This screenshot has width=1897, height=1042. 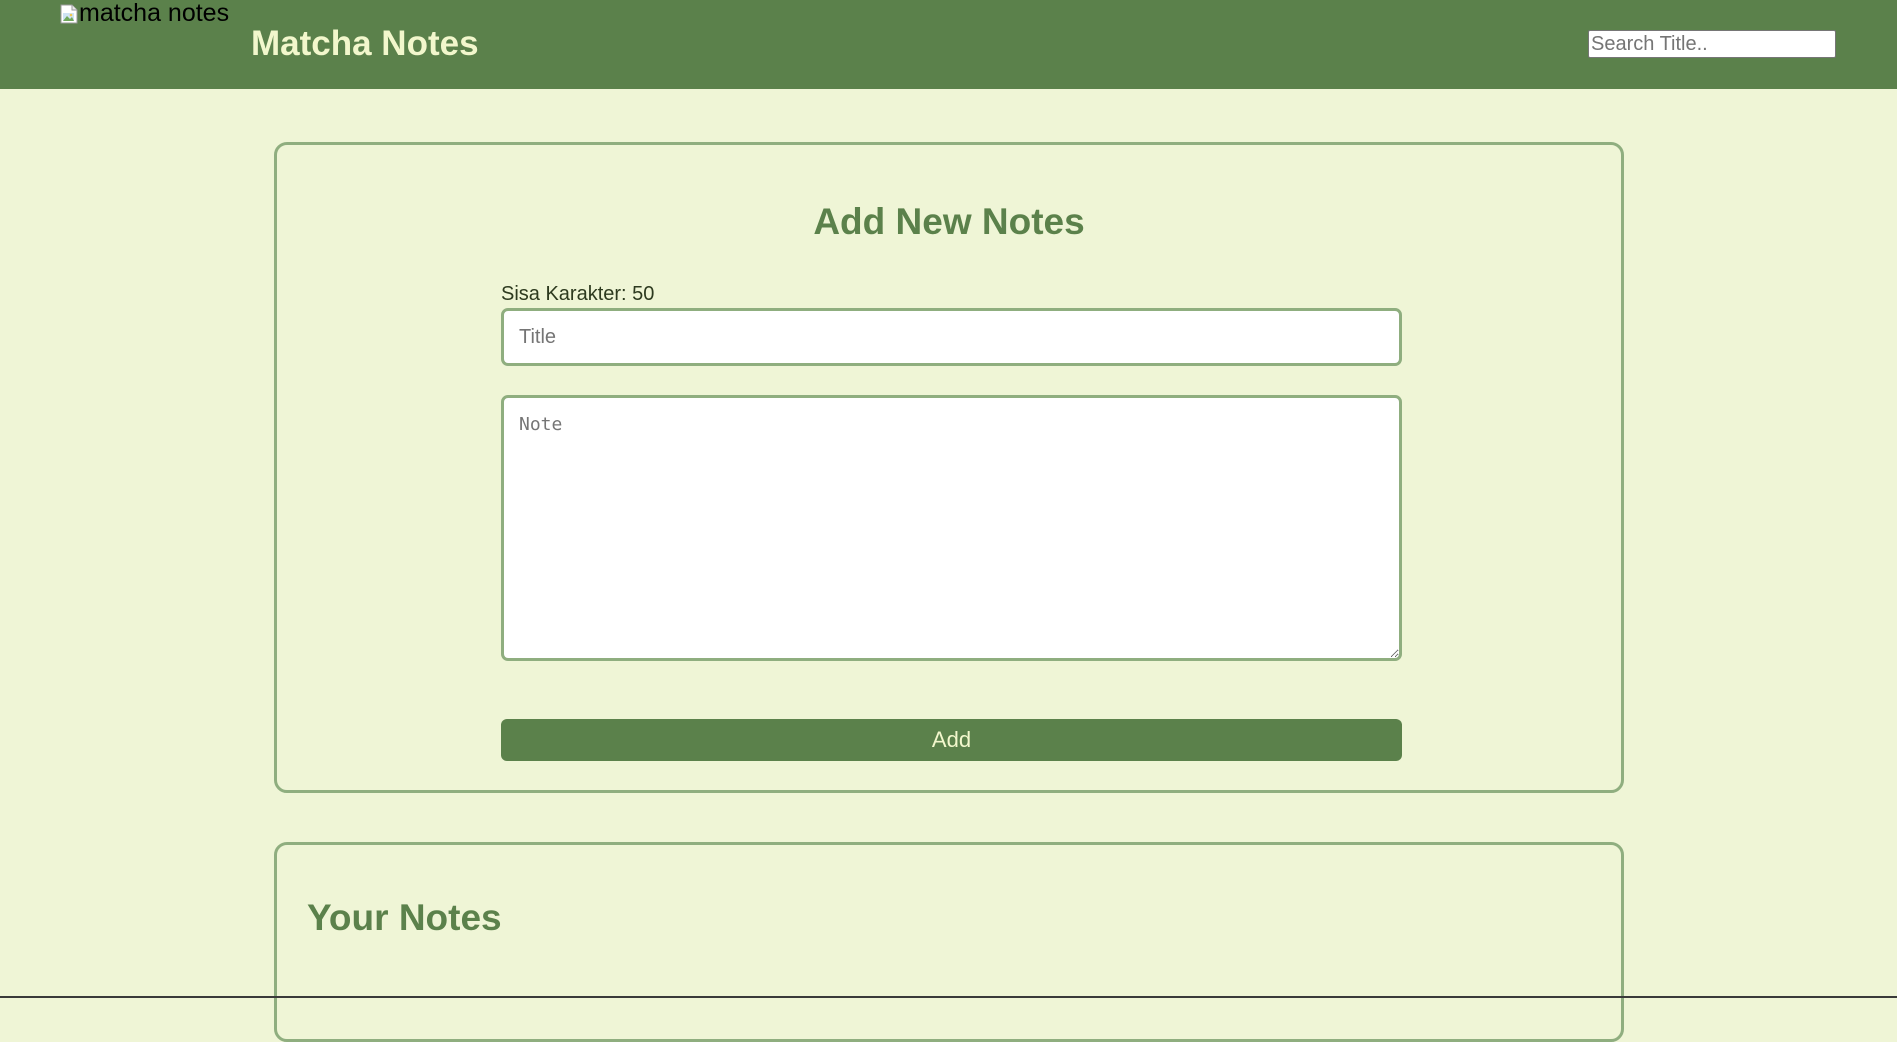 What do you see at coordinates (949, 221) in the screenshot?
I see `add-note-heading: Add New Notes` at bounding box center [949, 221].